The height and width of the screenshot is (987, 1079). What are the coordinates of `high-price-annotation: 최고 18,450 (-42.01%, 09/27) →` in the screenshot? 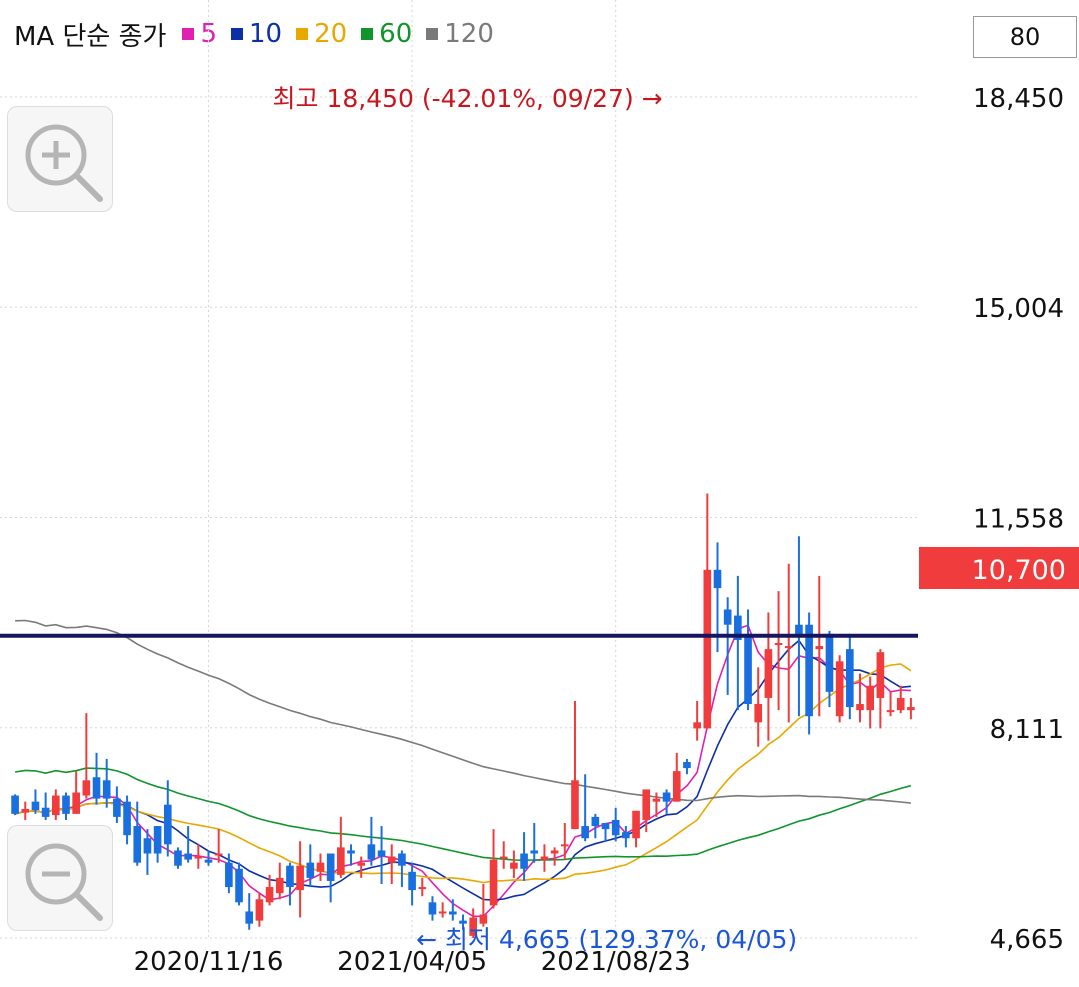 It's located at (468, 98).